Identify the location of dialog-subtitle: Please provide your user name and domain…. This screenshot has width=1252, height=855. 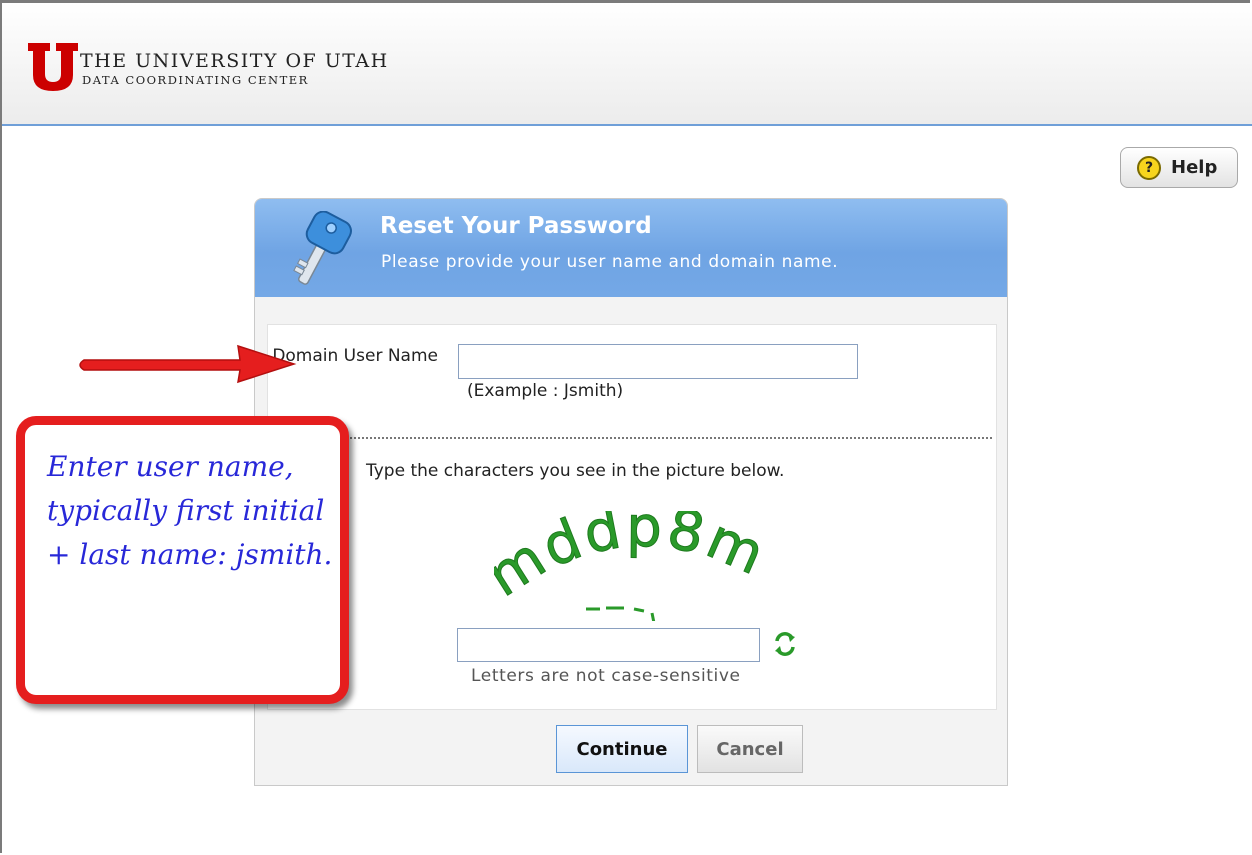
(610, 262).